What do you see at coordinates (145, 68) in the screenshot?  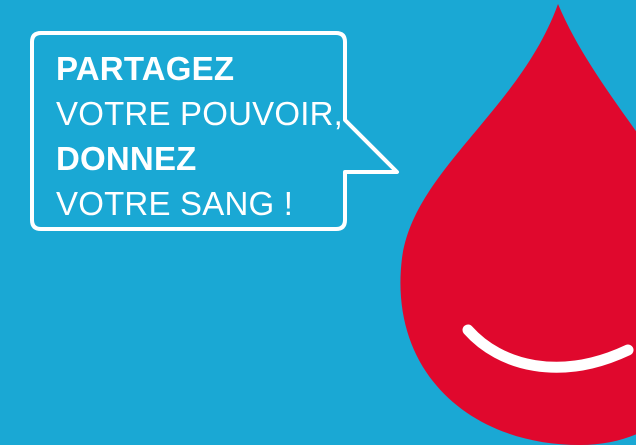 I see `message-line-partagez: PARTAGEZ` at bounding box center [145, 68].